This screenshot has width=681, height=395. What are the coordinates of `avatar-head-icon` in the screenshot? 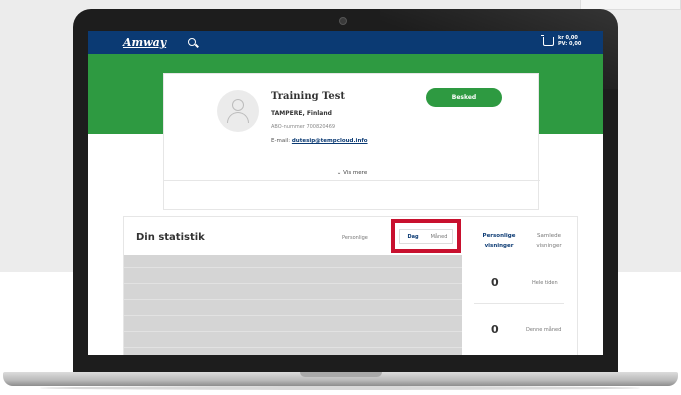 It's located at (238, 105).